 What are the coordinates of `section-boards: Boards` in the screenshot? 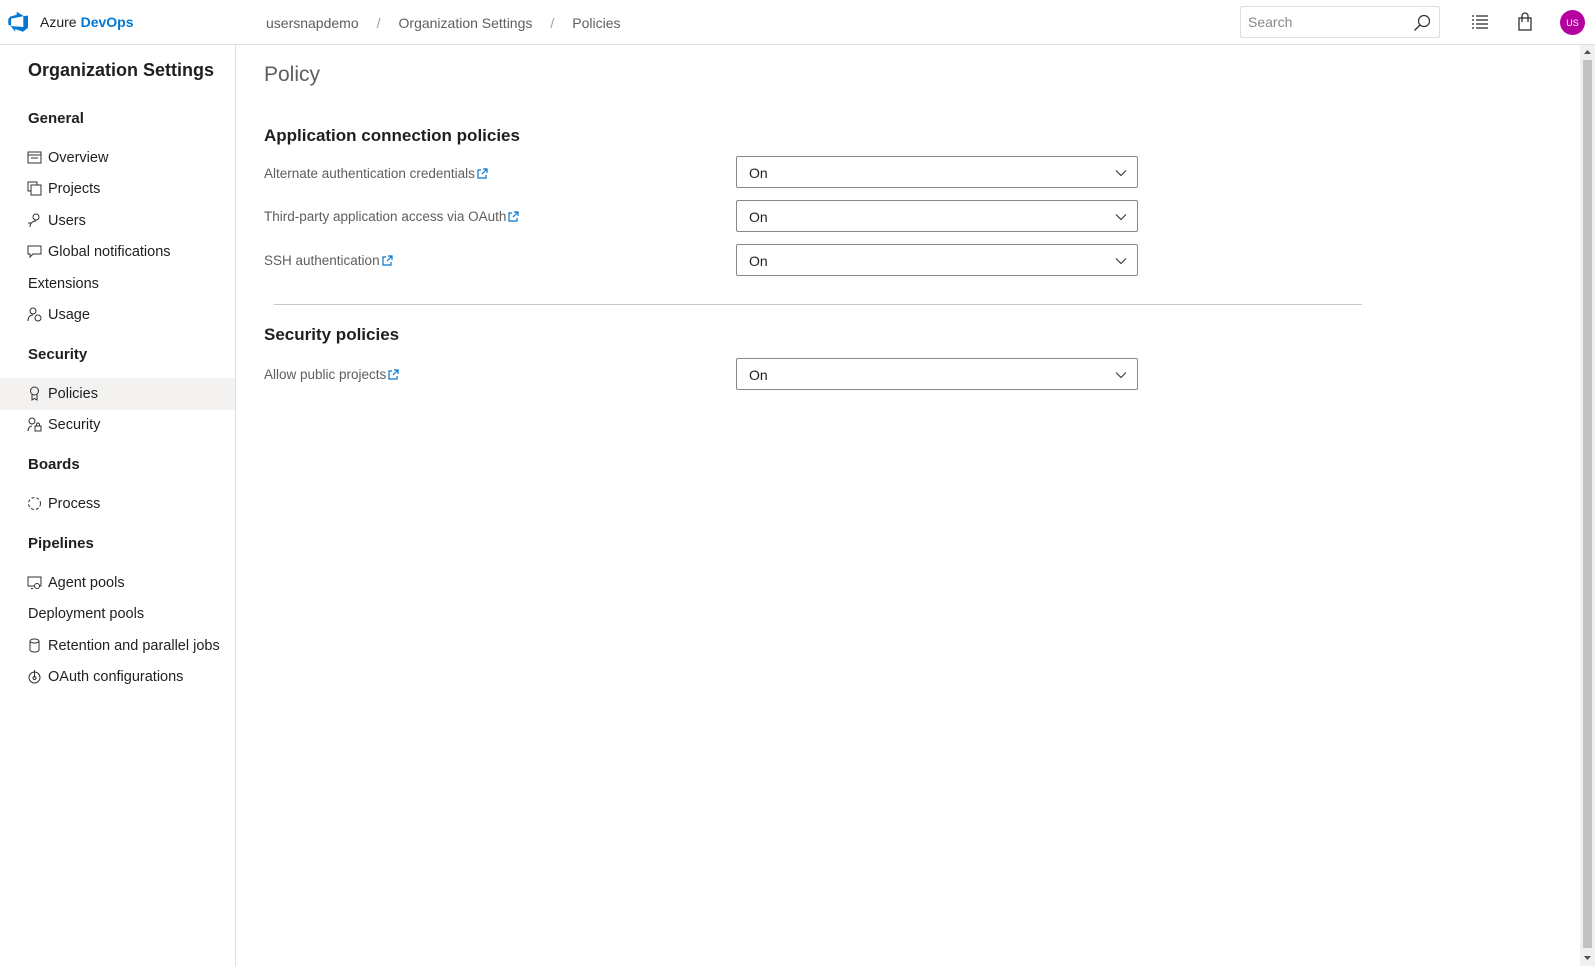 It's located at (54, 464).